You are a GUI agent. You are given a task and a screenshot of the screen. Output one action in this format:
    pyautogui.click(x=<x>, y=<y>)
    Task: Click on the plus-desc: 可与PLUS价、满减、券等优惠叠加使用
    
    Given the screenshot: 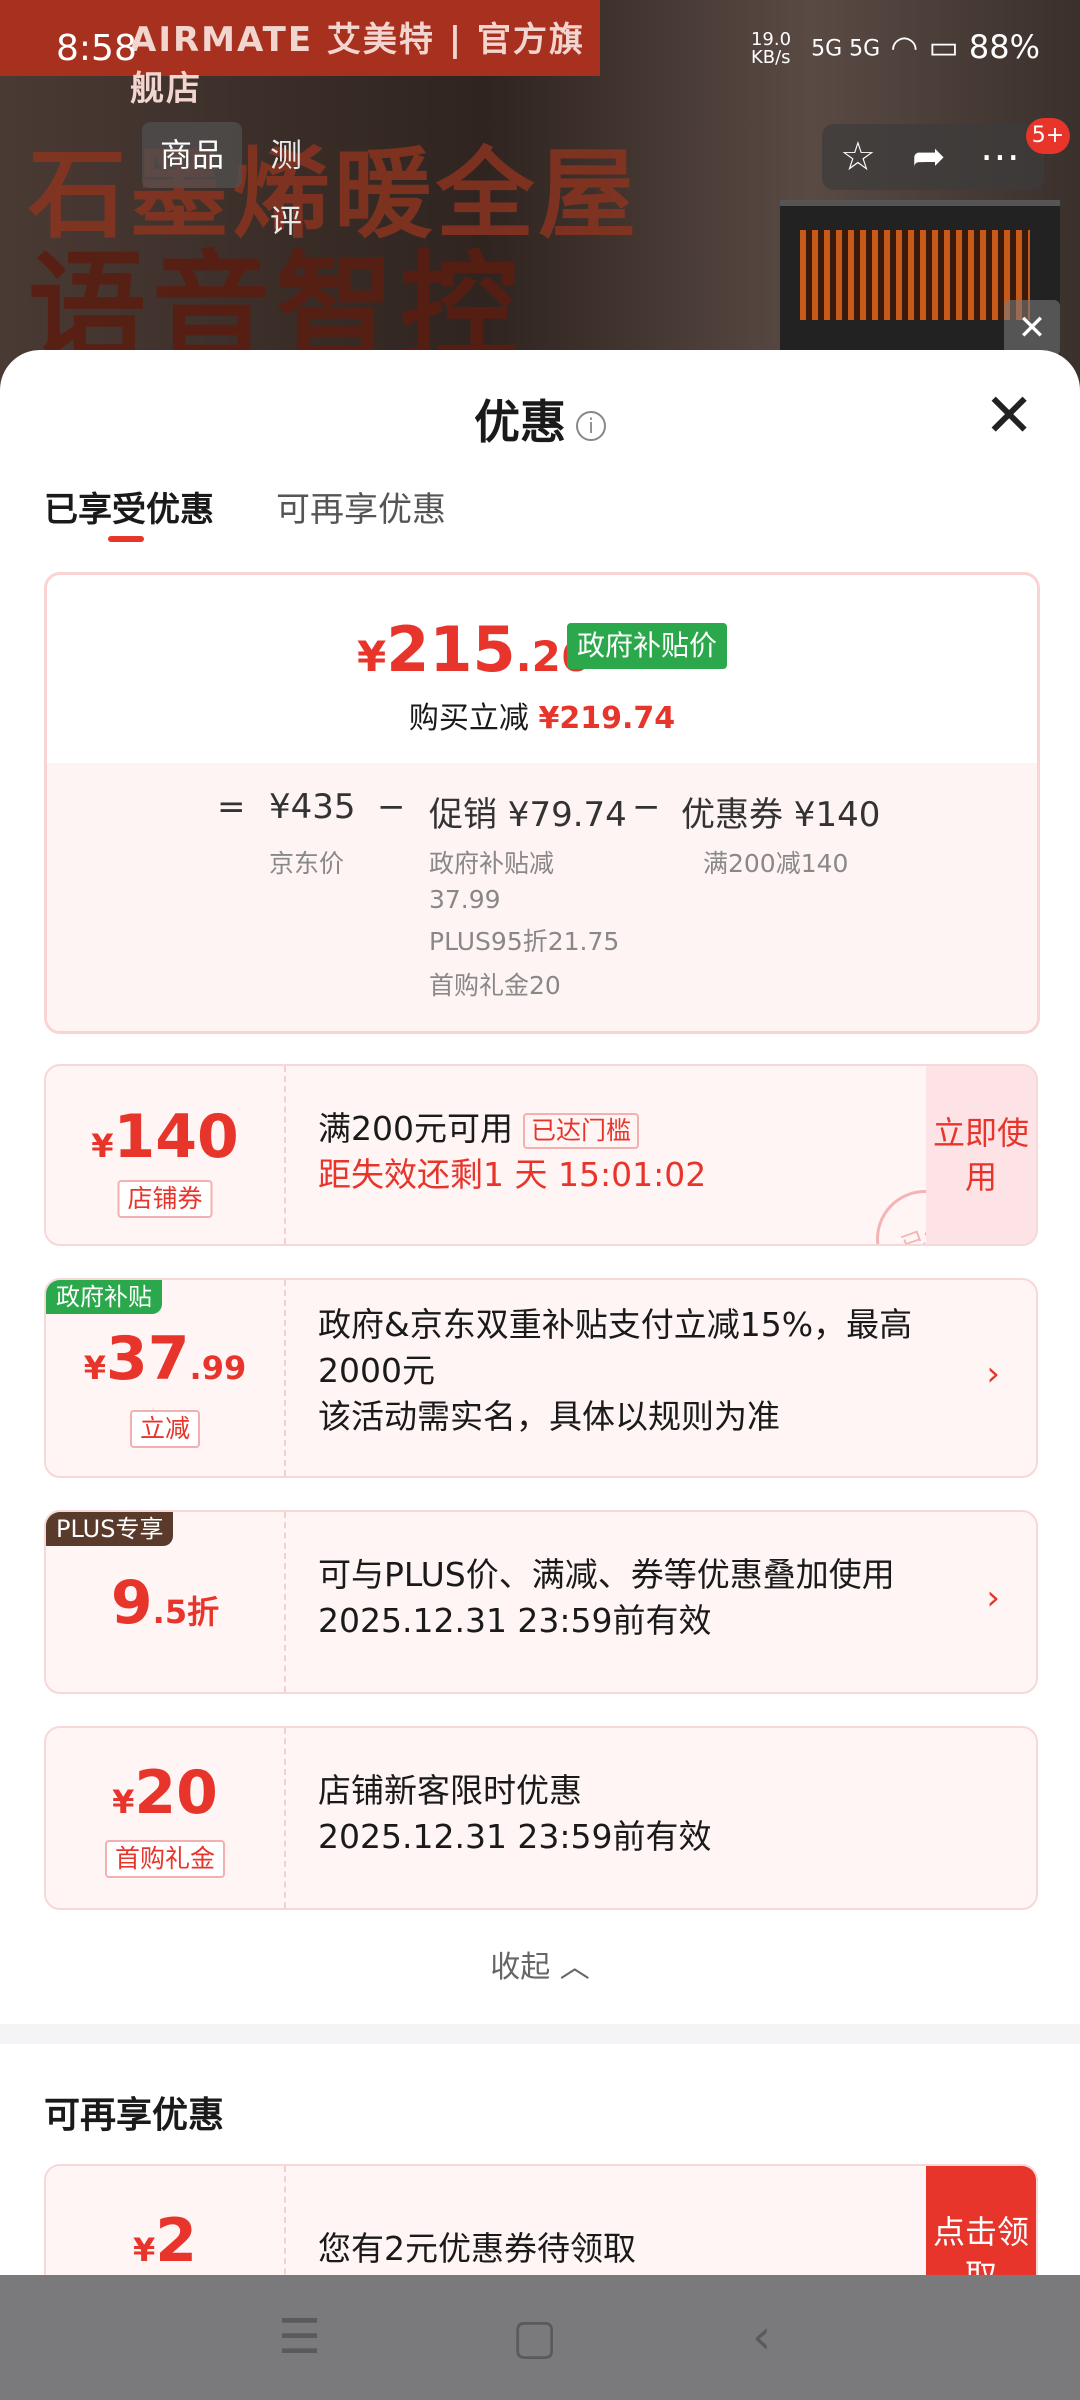 What is the action you would take?
    pyautogui.click(x=606, y=1574)
    